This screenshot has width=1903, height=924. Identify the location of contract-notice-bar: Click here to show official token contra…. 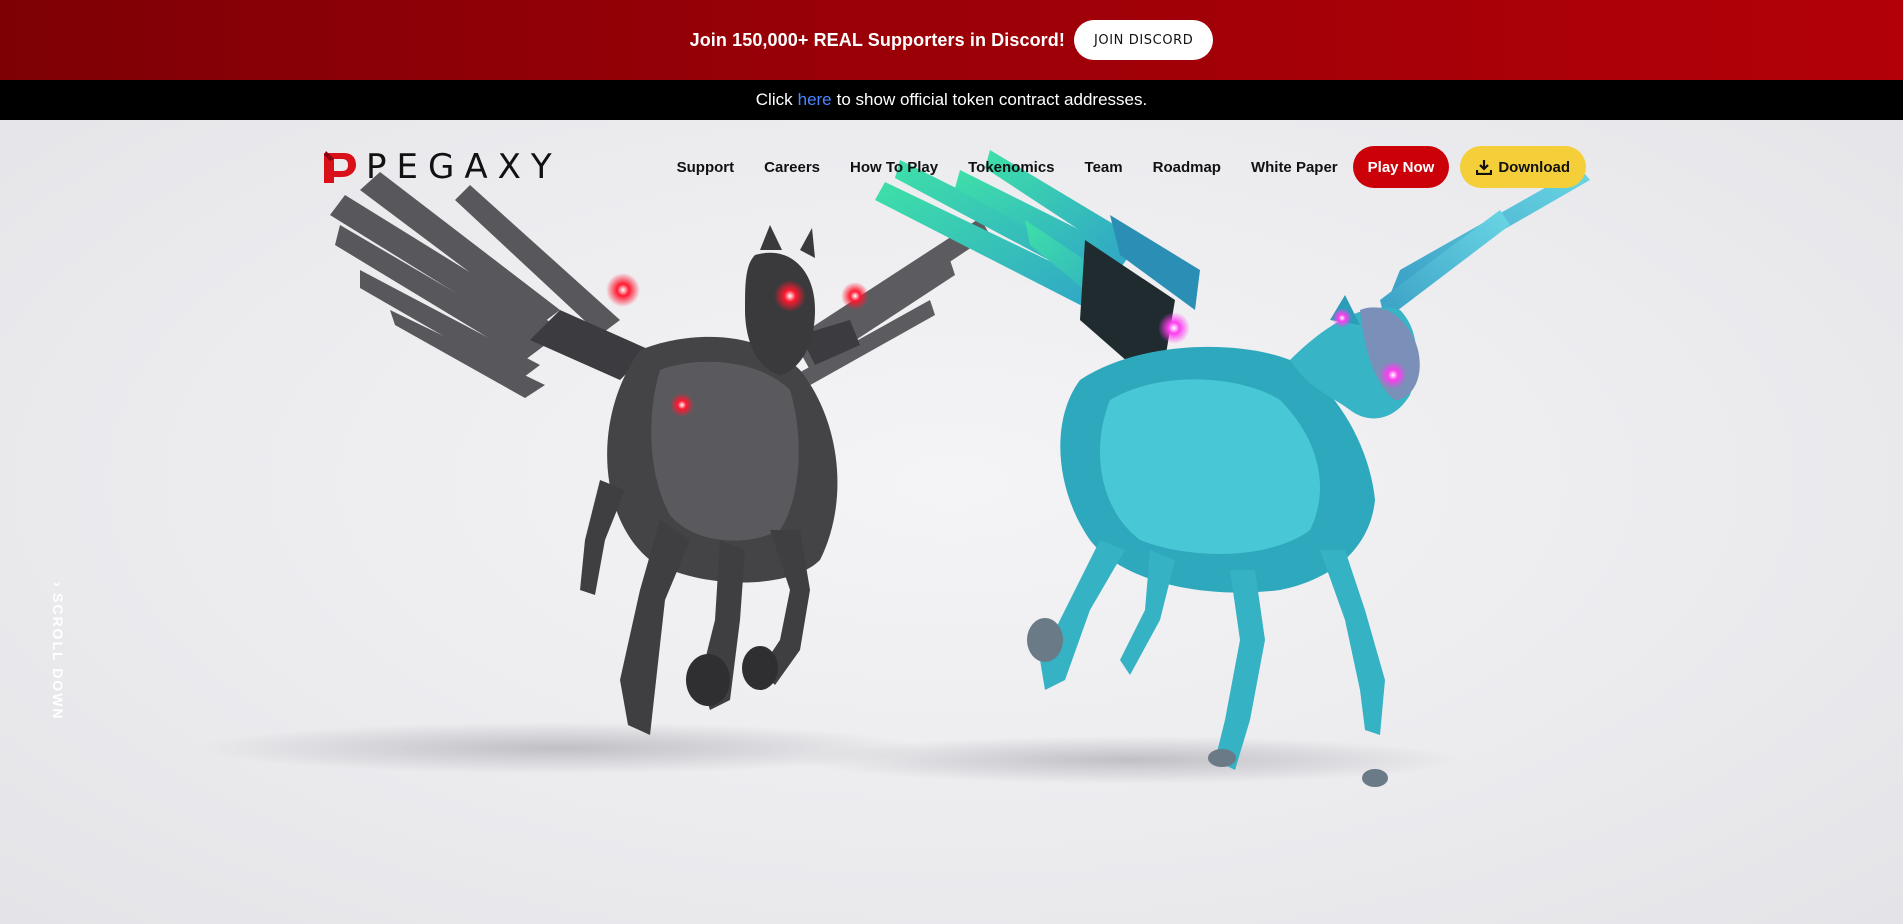
(951, 100).